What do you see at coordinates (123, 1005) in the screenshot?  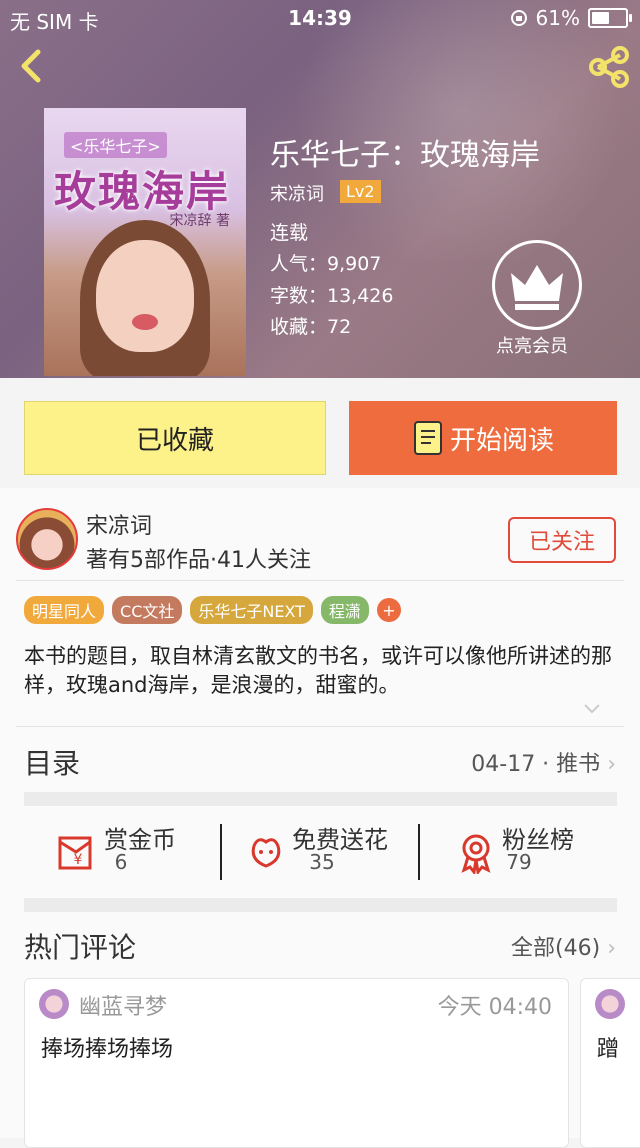 I see `commenter-name: 幽蓝寻梦` at bounding box center [123, 1005].